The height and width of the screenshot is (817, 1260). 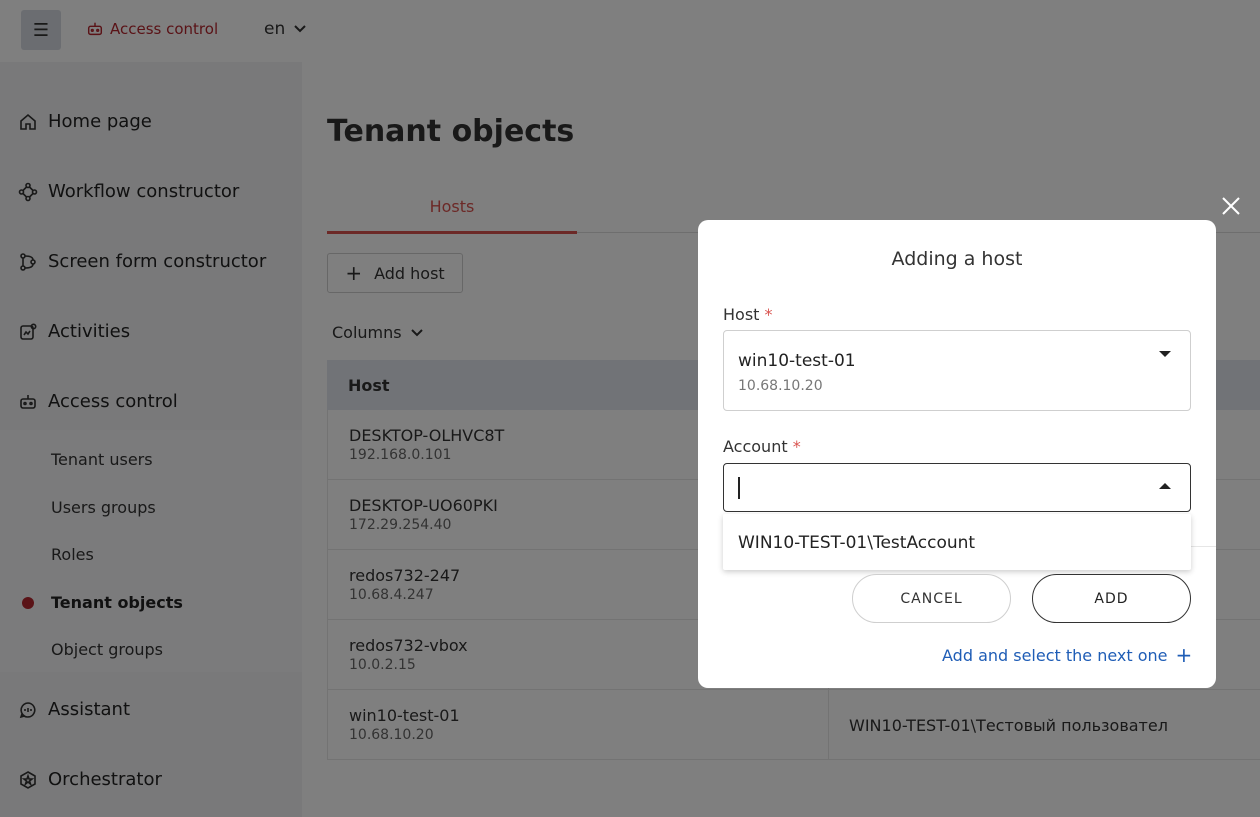 What do you see at coordinates (957, 259) in the screenshot?
I see `dialog-title: Adding a host` at bounding box center [957, 259].